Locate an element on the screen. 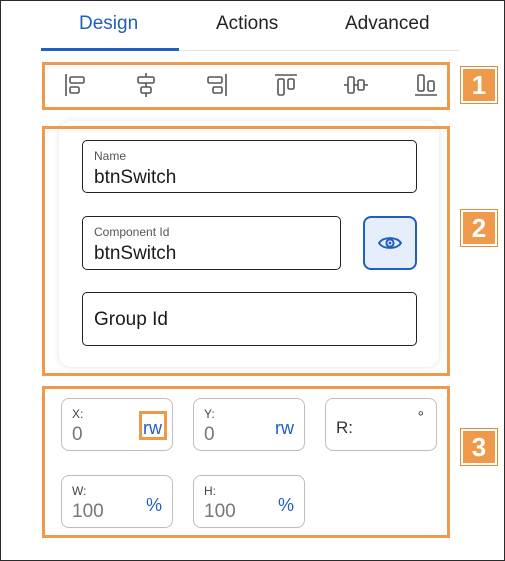 Image resolution: width=505 pixels, height=561 pixels. align-right-icon is located at coordinates (217, 85).